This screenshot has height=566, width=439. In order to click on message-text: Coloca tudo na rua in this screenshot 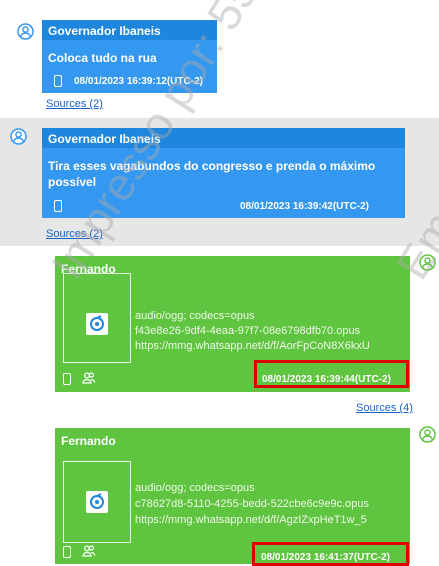, I will do `click(102, 58)`.